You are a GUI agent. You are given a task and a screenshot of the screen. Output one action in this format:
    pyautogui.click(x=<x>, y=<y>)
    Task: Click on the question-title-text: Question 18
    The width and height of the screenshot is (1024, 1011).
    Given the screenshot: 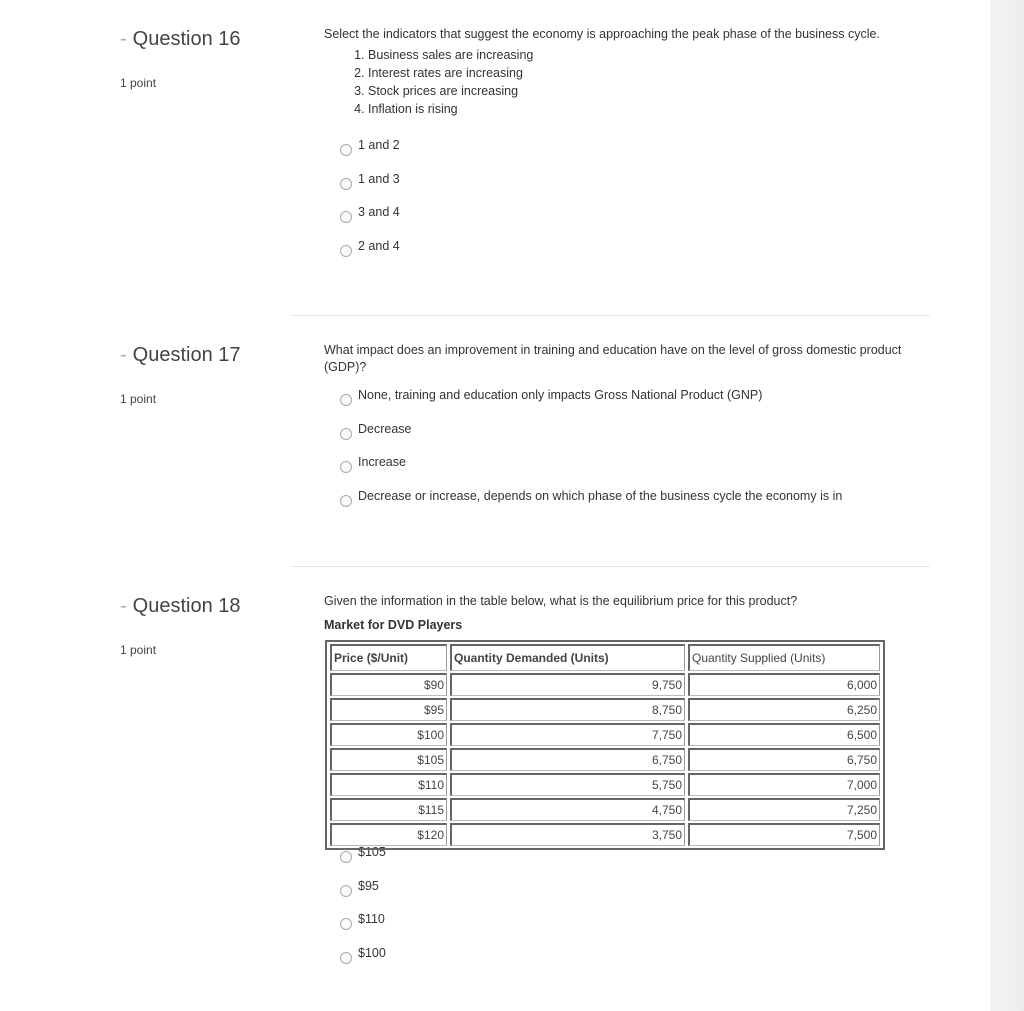 What is the action you would take?
    pyautogui.click(x=186, y=606)
    